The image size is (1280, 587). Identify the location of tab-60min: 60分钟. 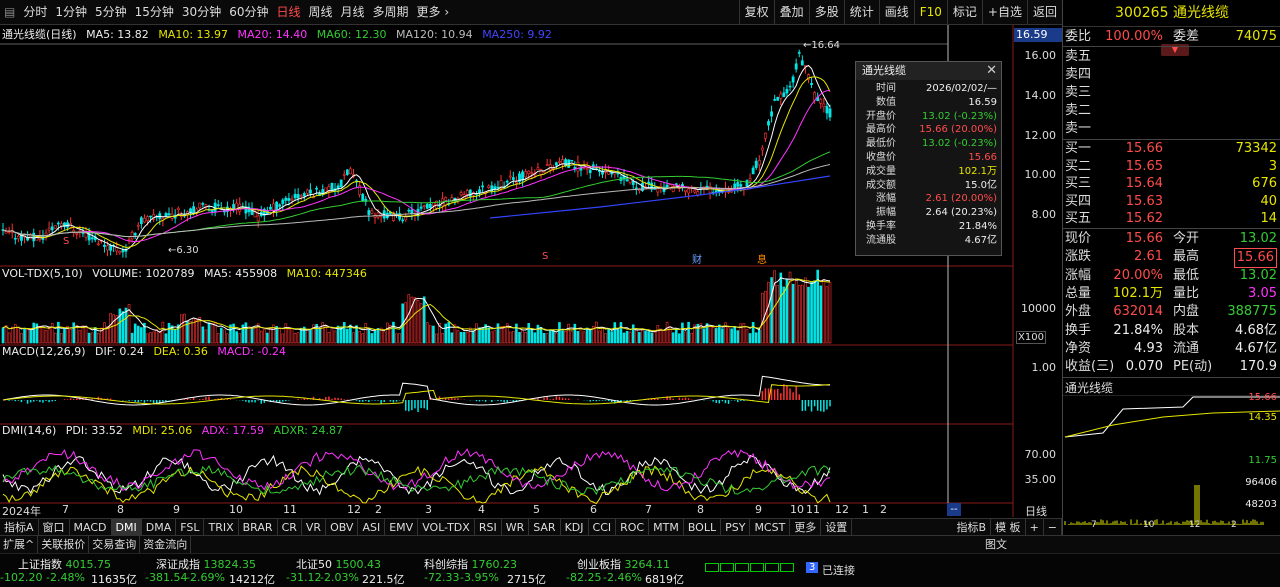
(248, 12).